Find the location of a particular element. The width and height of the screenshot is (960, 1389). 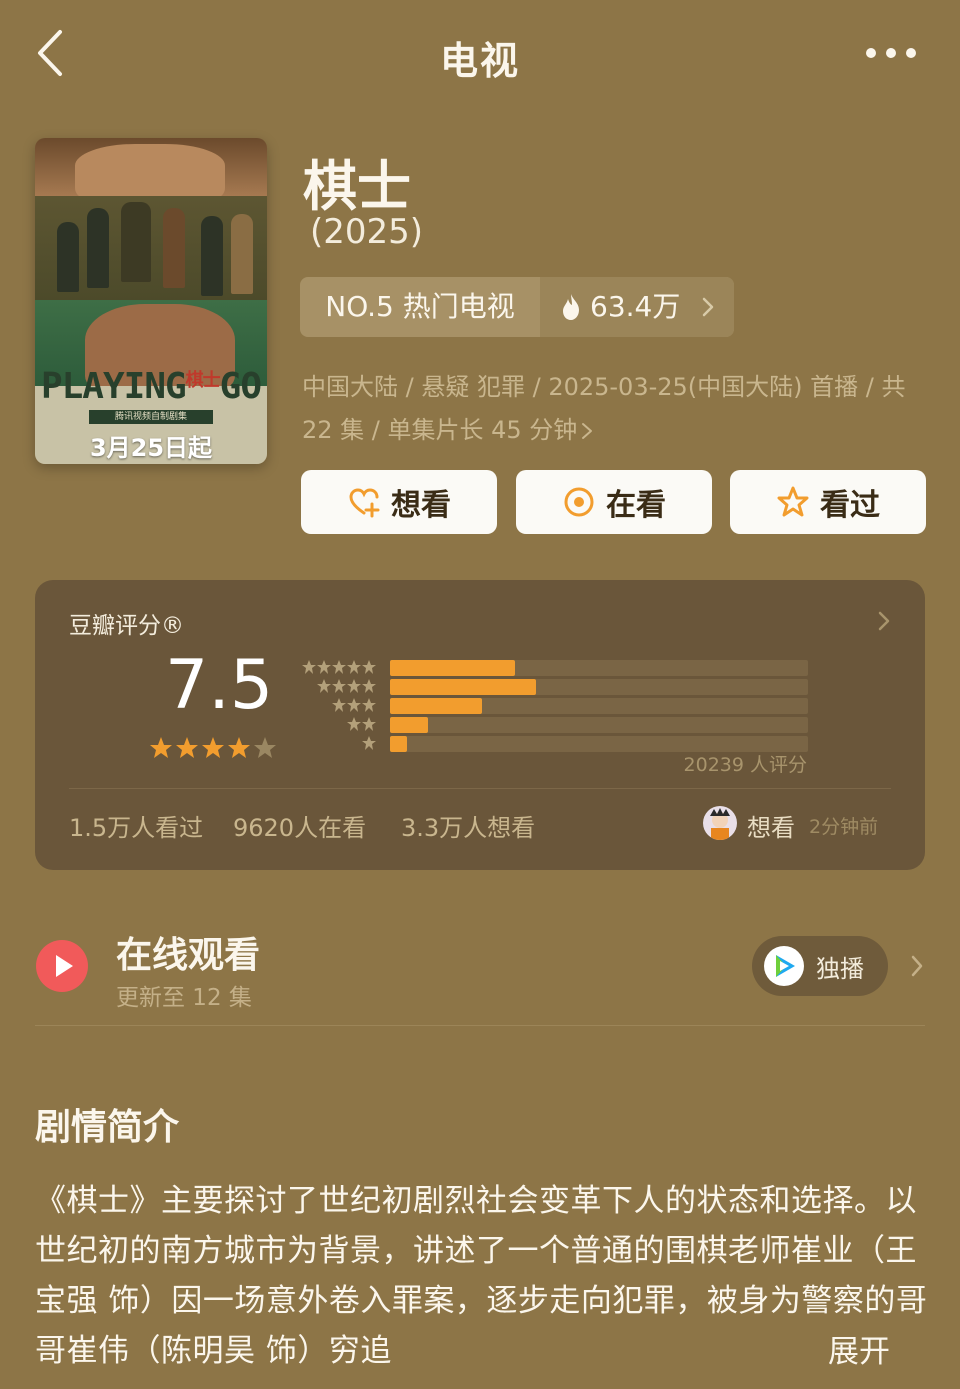

heat-value: 63.4万 is located at coordinates (635, 306).